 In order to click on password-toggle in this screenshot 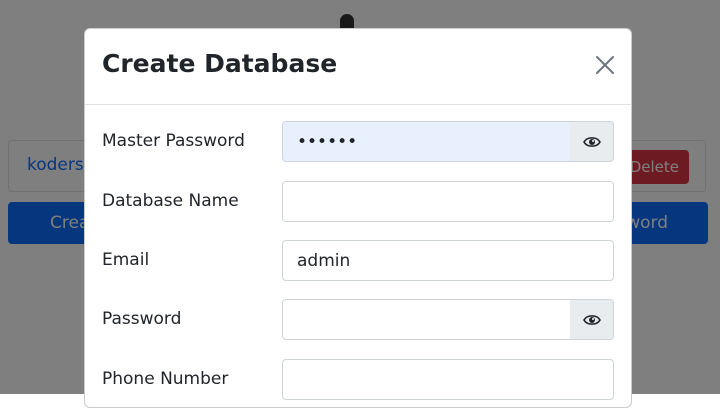, I will do `click(592, 319)`.